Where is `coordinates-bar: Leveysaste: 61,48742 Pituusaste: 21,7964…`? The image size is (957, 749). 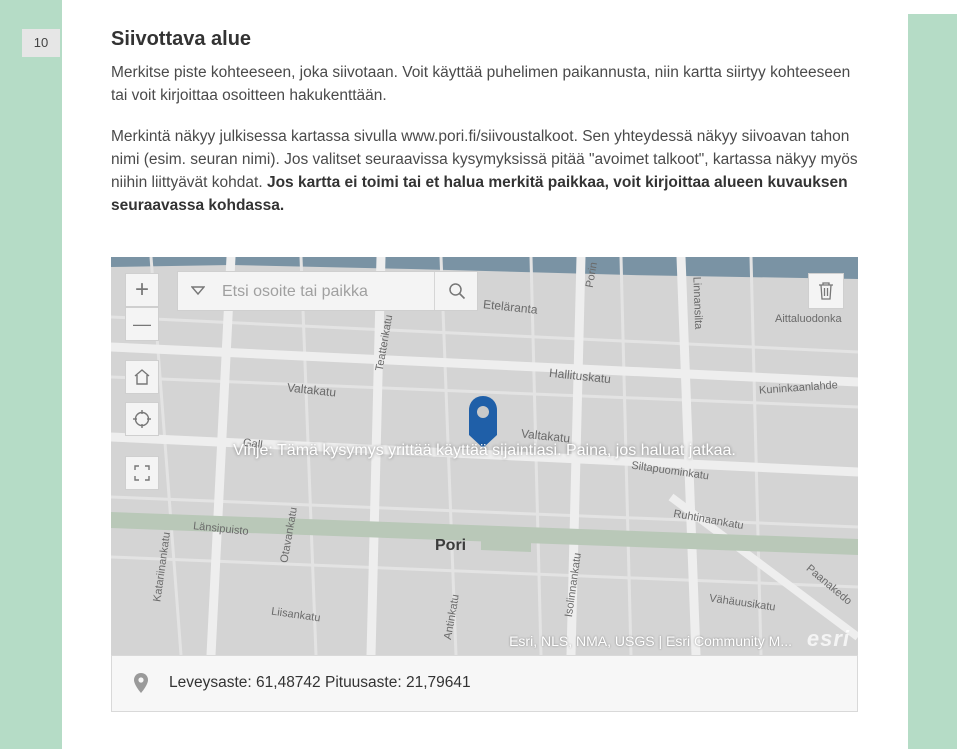 coordinates-bar: Leveysaste: 61,48742 Pituusaste: 21,7964… is located at coordinates (484, 683).